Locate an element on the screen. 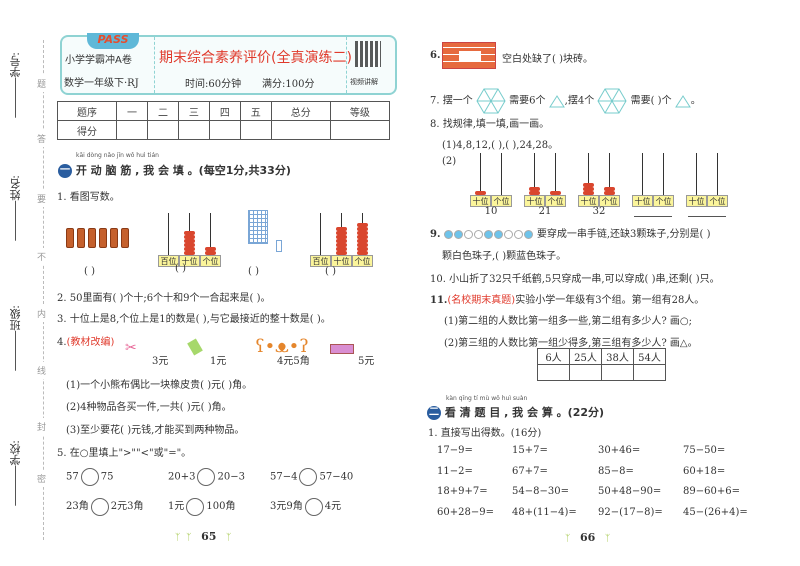  q4-sub: (1)一个小熊布偶比一块橡皮贵( )元( )角。 is located at coordinates (159, 385).